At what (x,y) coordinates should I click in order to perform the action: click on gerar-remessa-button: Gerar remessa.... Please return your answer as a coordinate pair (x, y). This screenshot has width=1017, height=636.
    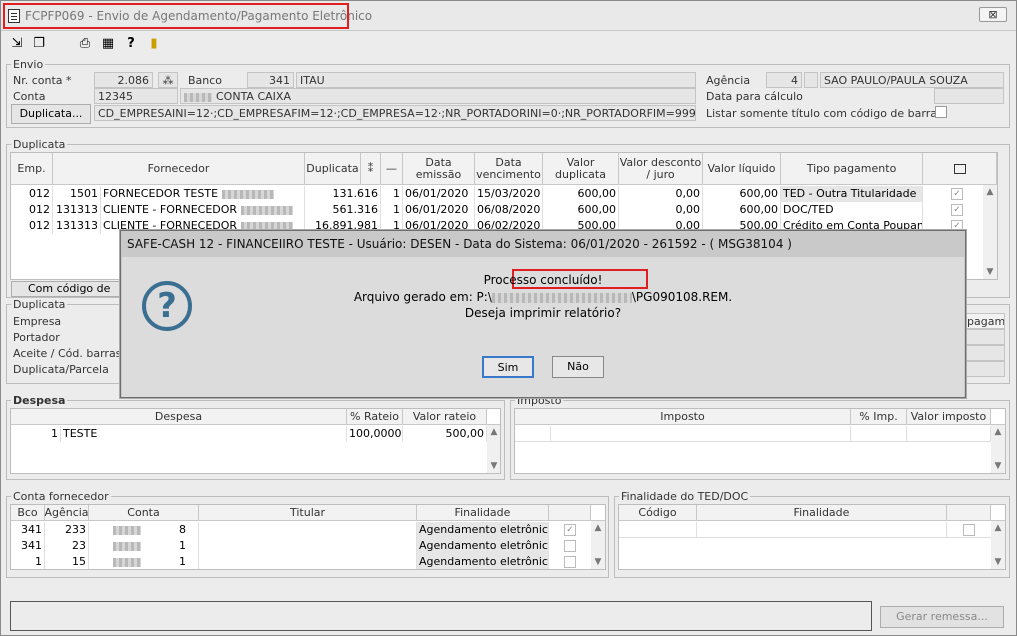
    Looking at the image, I should click on (942, 617).